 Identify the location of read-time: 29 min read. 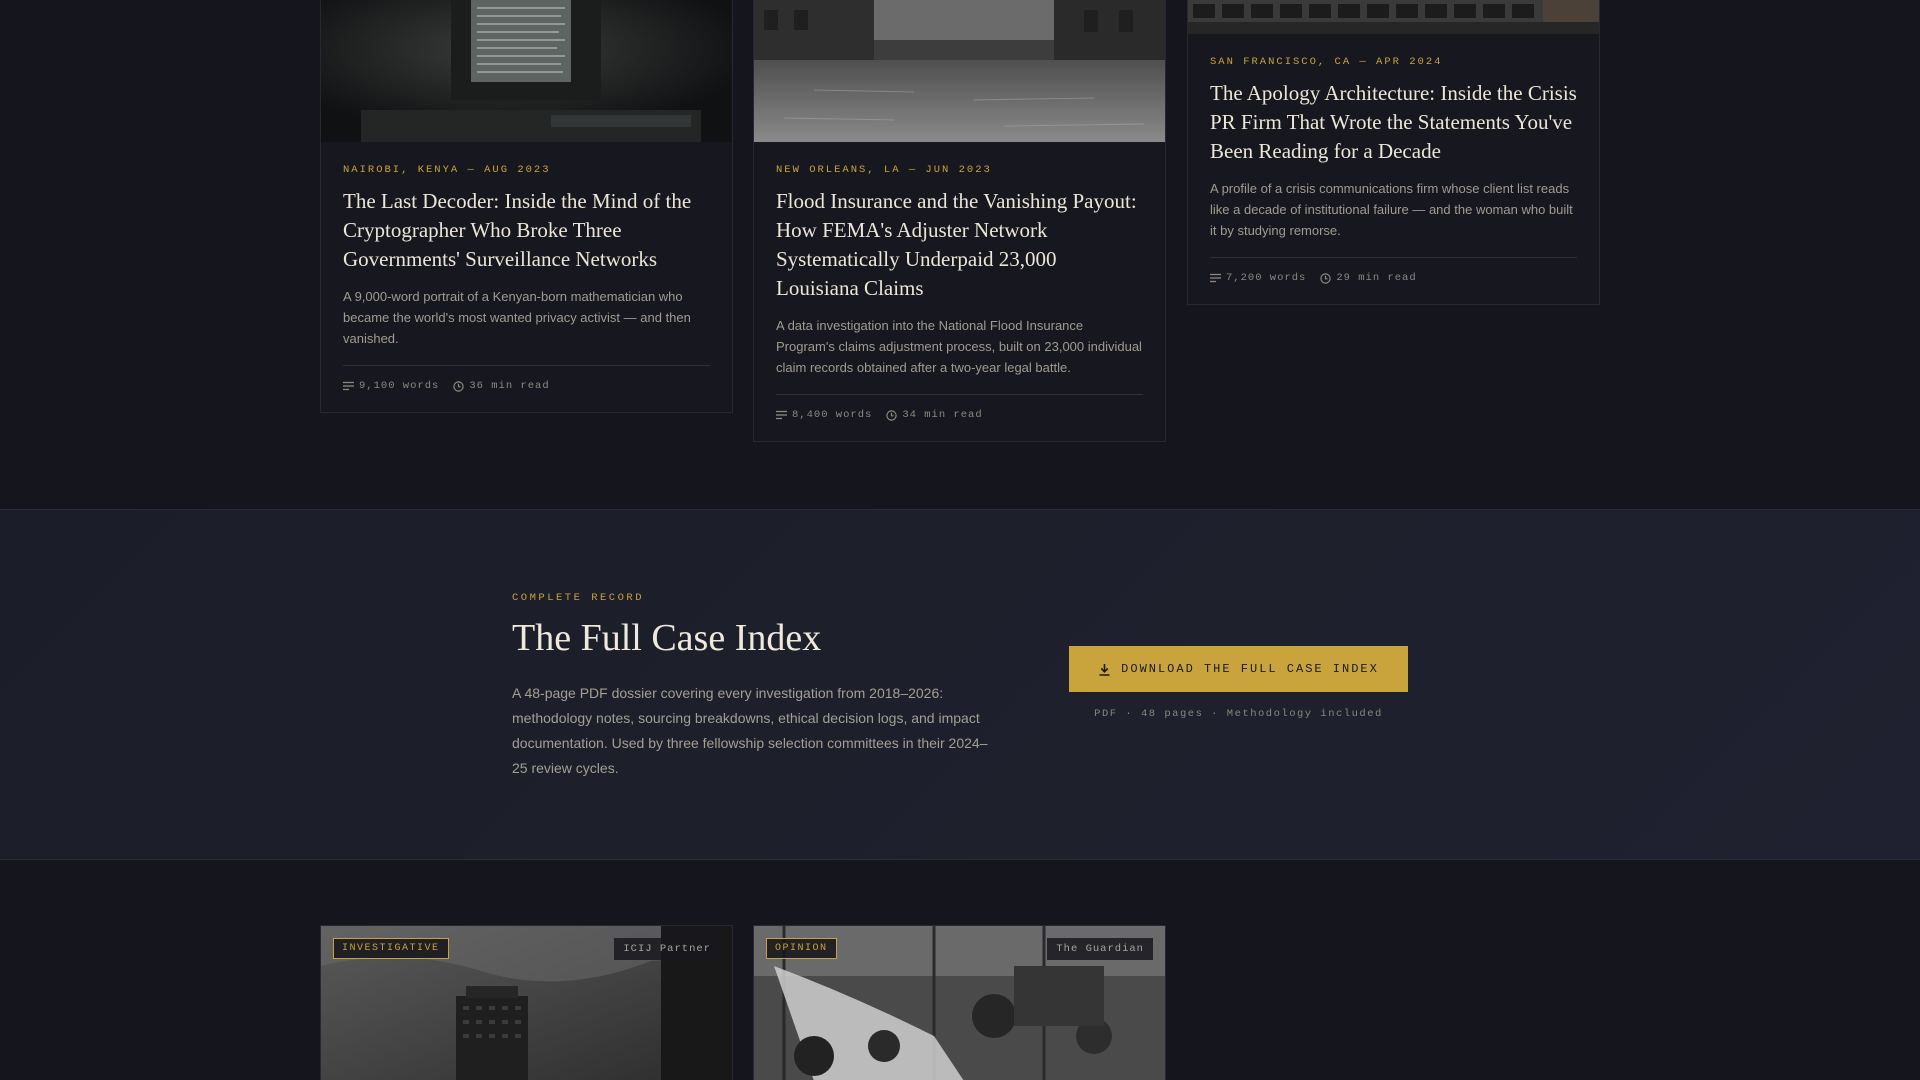
(1368, 278).